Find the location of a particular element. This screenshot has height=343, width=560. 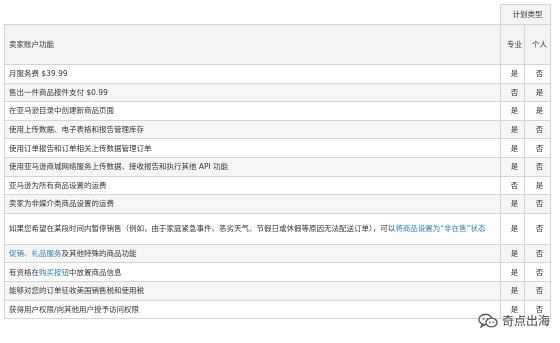

header-spacer is located at coordinates (252, 14).